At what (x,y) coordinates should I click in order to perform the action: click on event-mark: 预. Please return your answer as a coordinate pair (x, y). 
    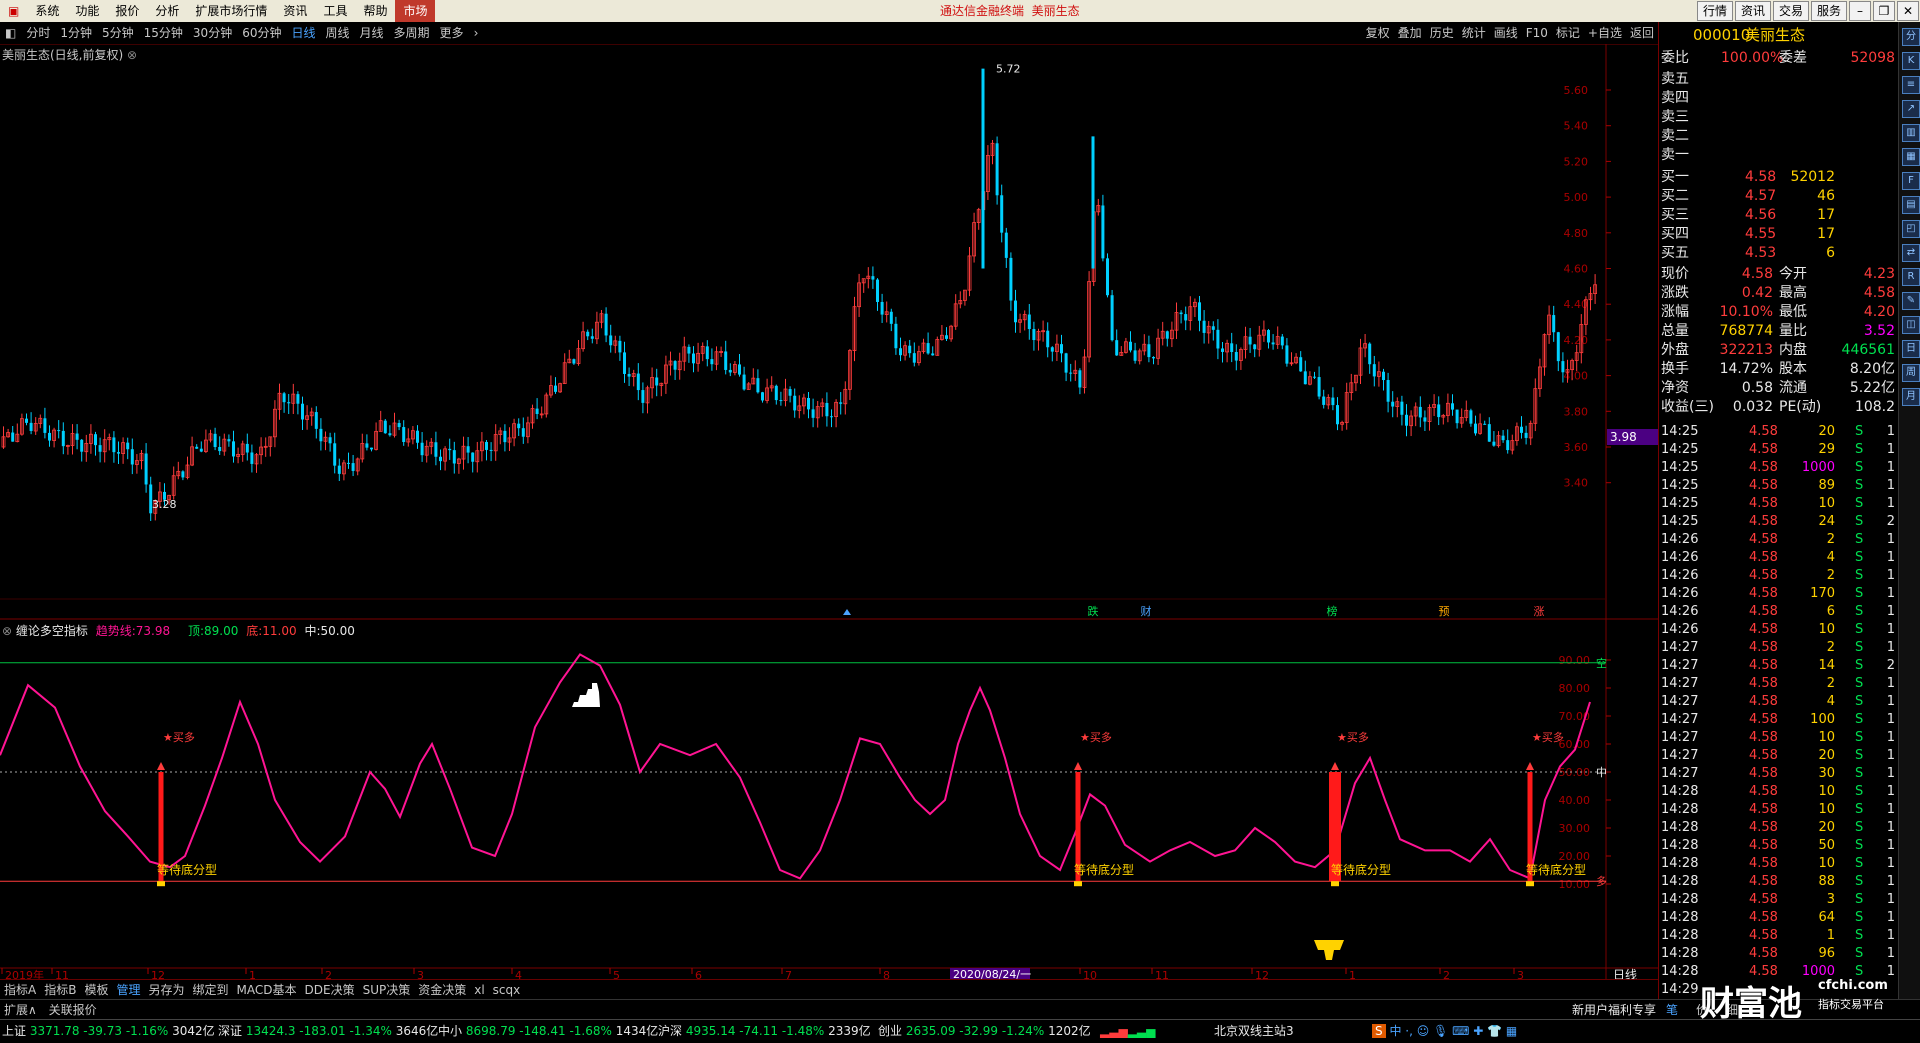
    Looking at the image, I should click on (1444, 611).